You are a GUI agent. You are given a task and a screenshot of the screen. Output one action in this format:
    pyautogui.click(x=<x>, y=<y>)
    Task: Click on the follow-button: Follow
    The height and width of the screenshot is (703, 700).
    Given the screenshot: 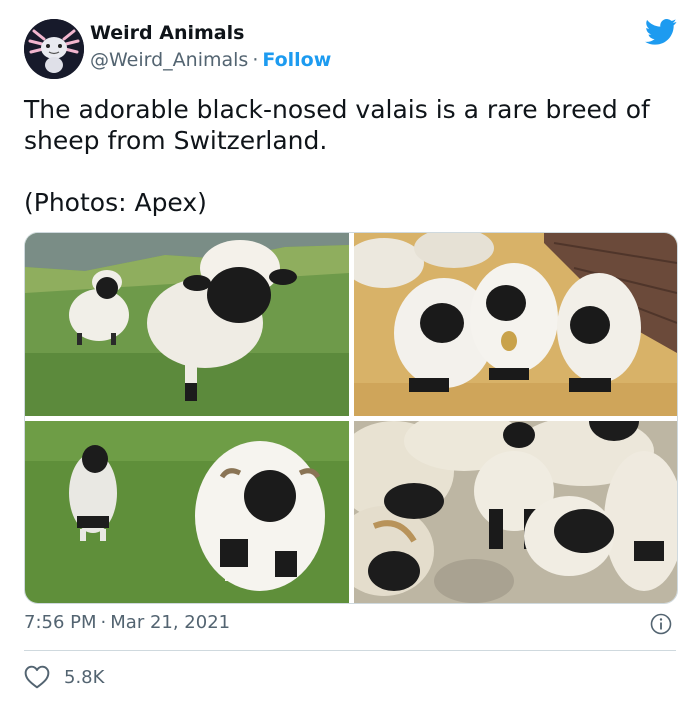 What is the action you would take?
    pyautogui.click(x=296, y=60)
    